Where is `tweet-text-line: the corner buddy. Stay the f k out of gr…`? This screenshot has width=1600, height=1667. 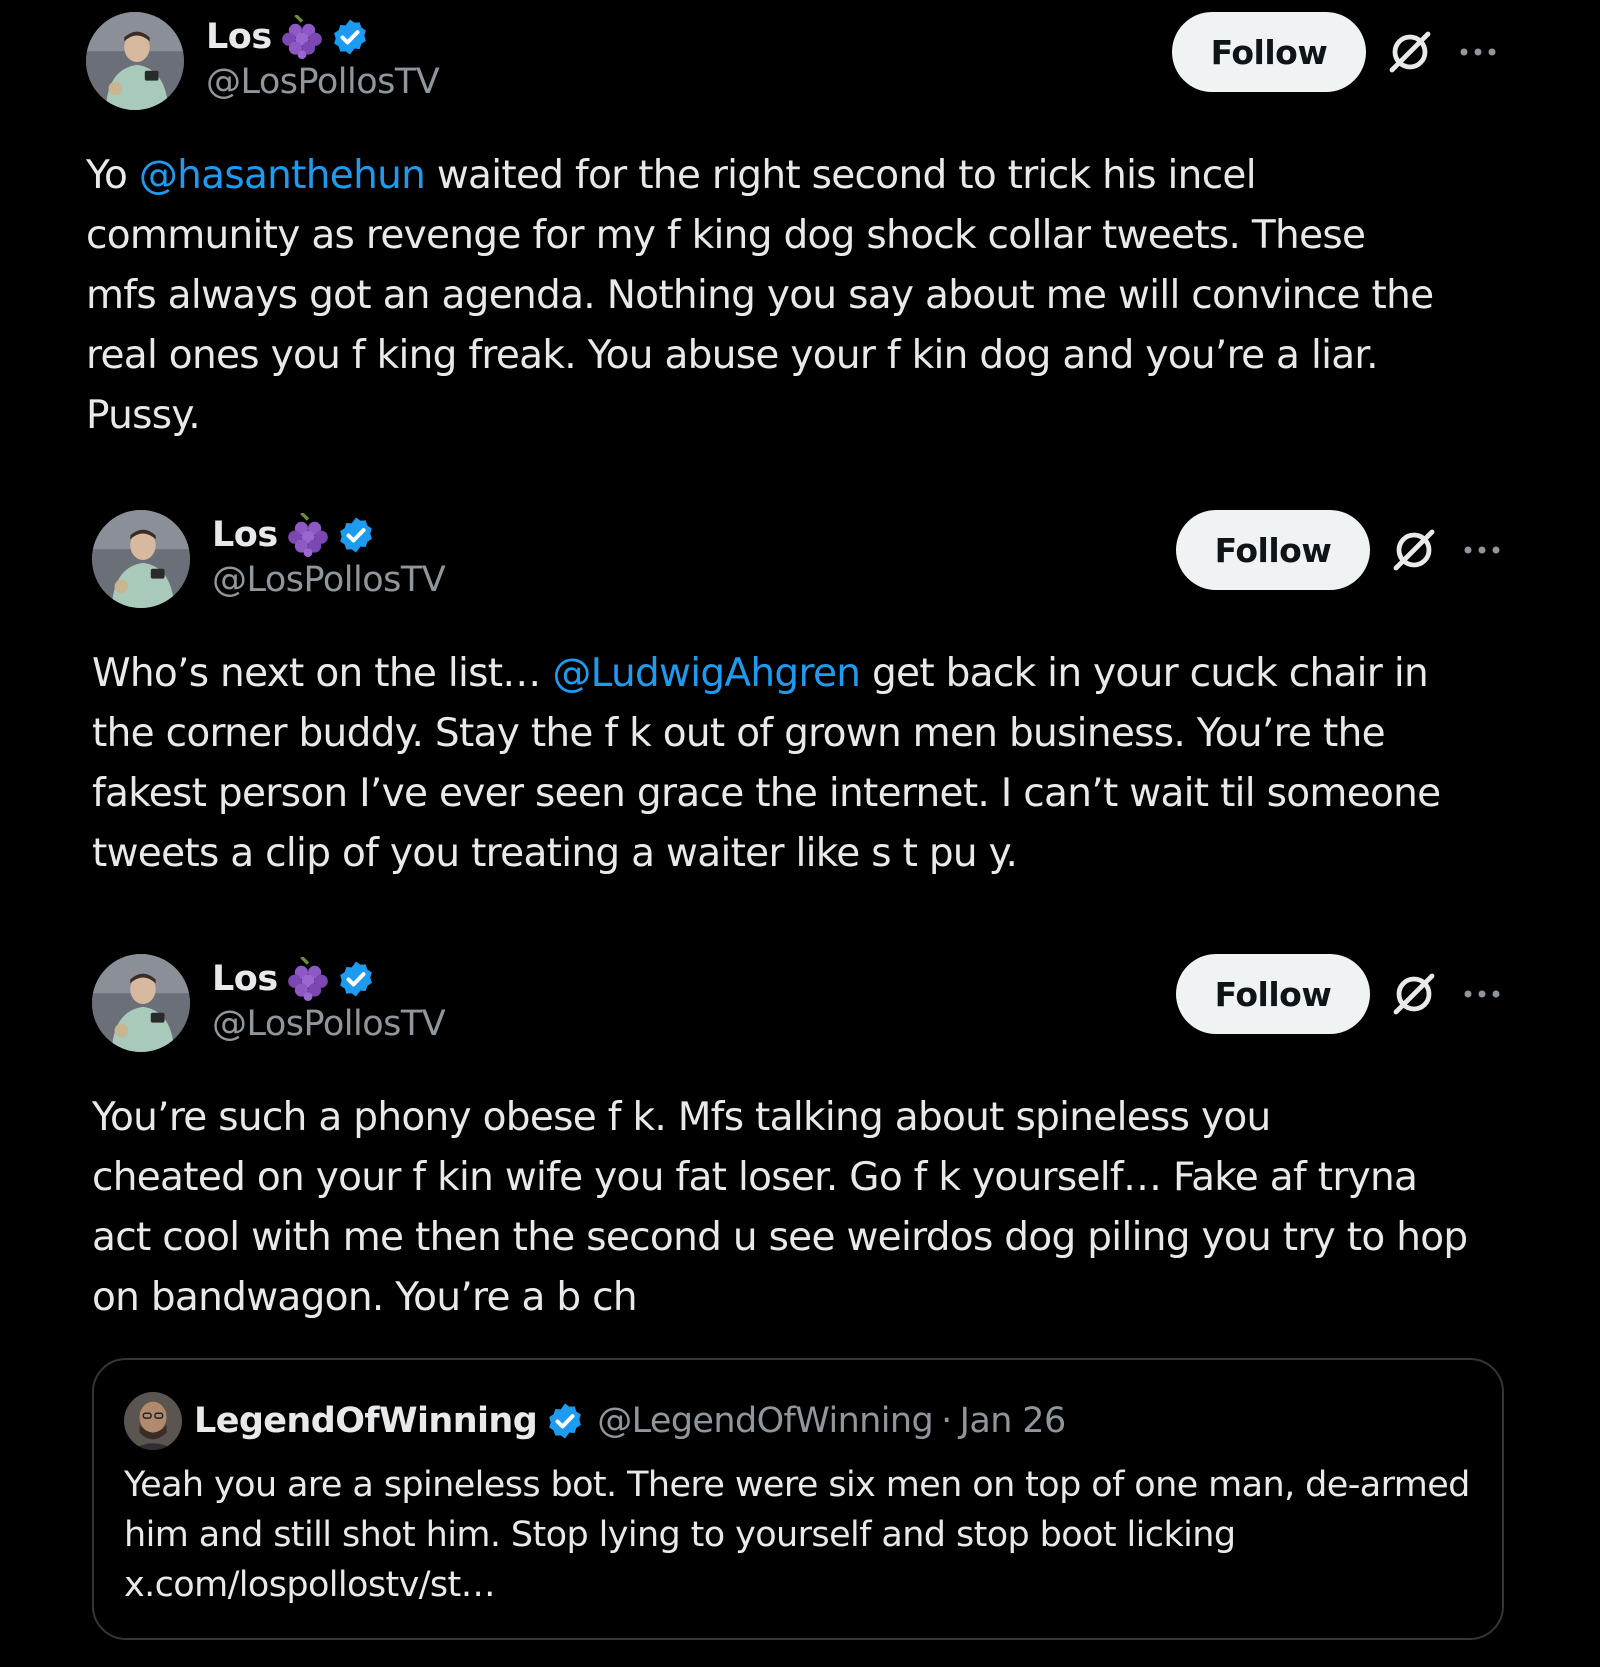
tweet-text-line: the corner buddy. Stay the f k out of gr… is located at coordinates (739, 733).